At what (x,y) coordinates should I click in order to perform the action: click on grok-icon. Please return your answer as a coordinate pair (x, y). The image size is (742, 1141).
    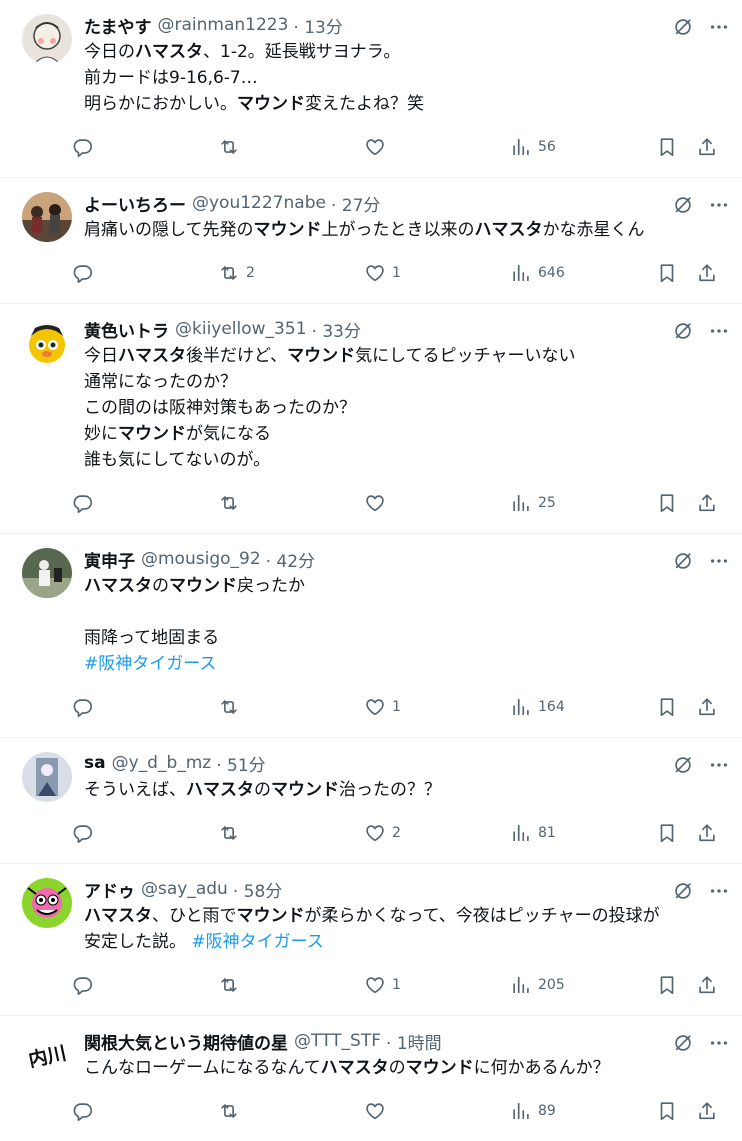
    Looking at the image, I should click on (683, 205).